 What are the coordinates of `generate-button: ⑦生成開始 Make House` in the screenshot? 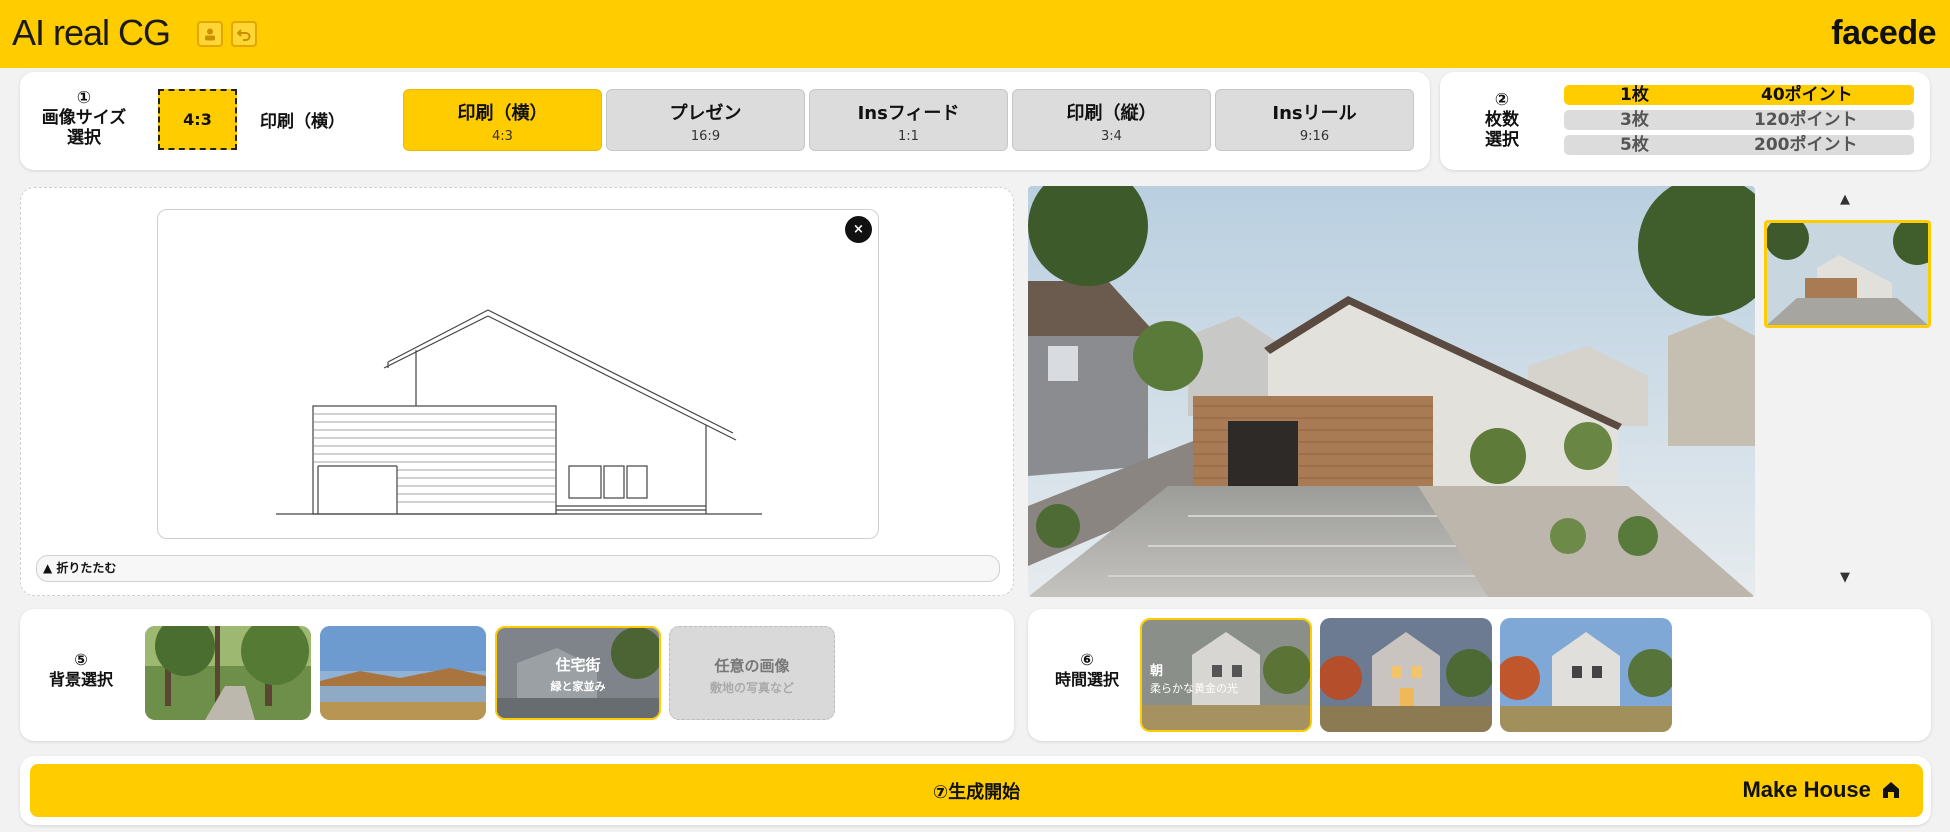 It's located at (976, 790).